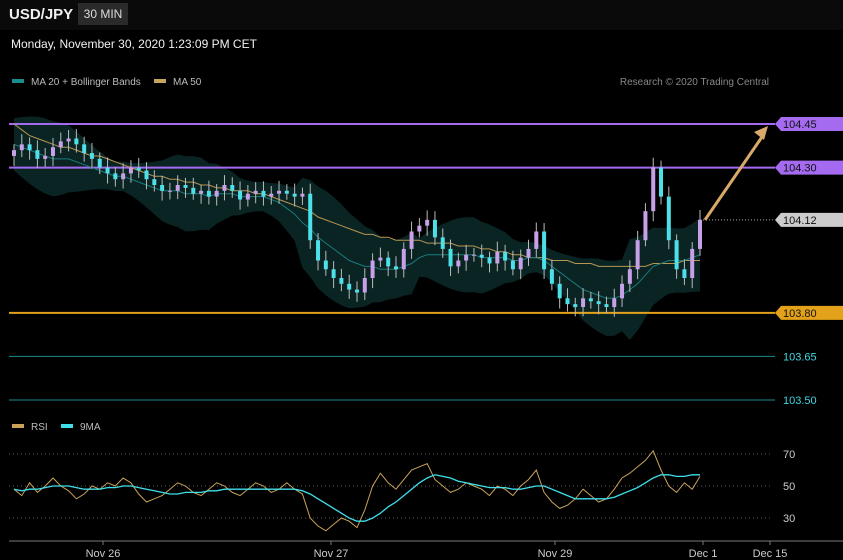  What do you see at coordinates (555, 554) in the screenshot?
I see `x-tick-label: Nov 29` at bounding box center [555, 554].